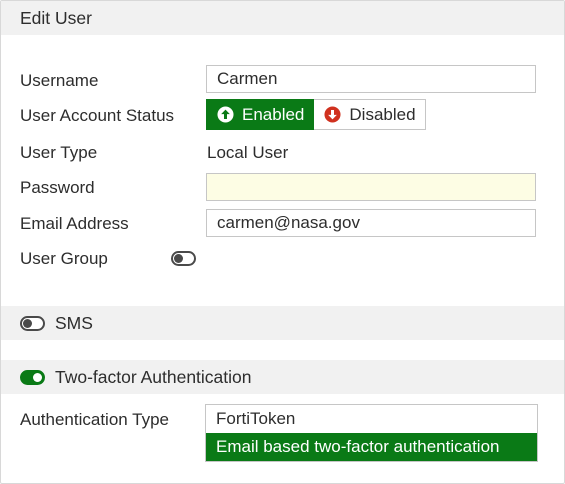 This screenshot has height=484, width=565. I want to click on sms-section-header: SMS, so click(282, 323).